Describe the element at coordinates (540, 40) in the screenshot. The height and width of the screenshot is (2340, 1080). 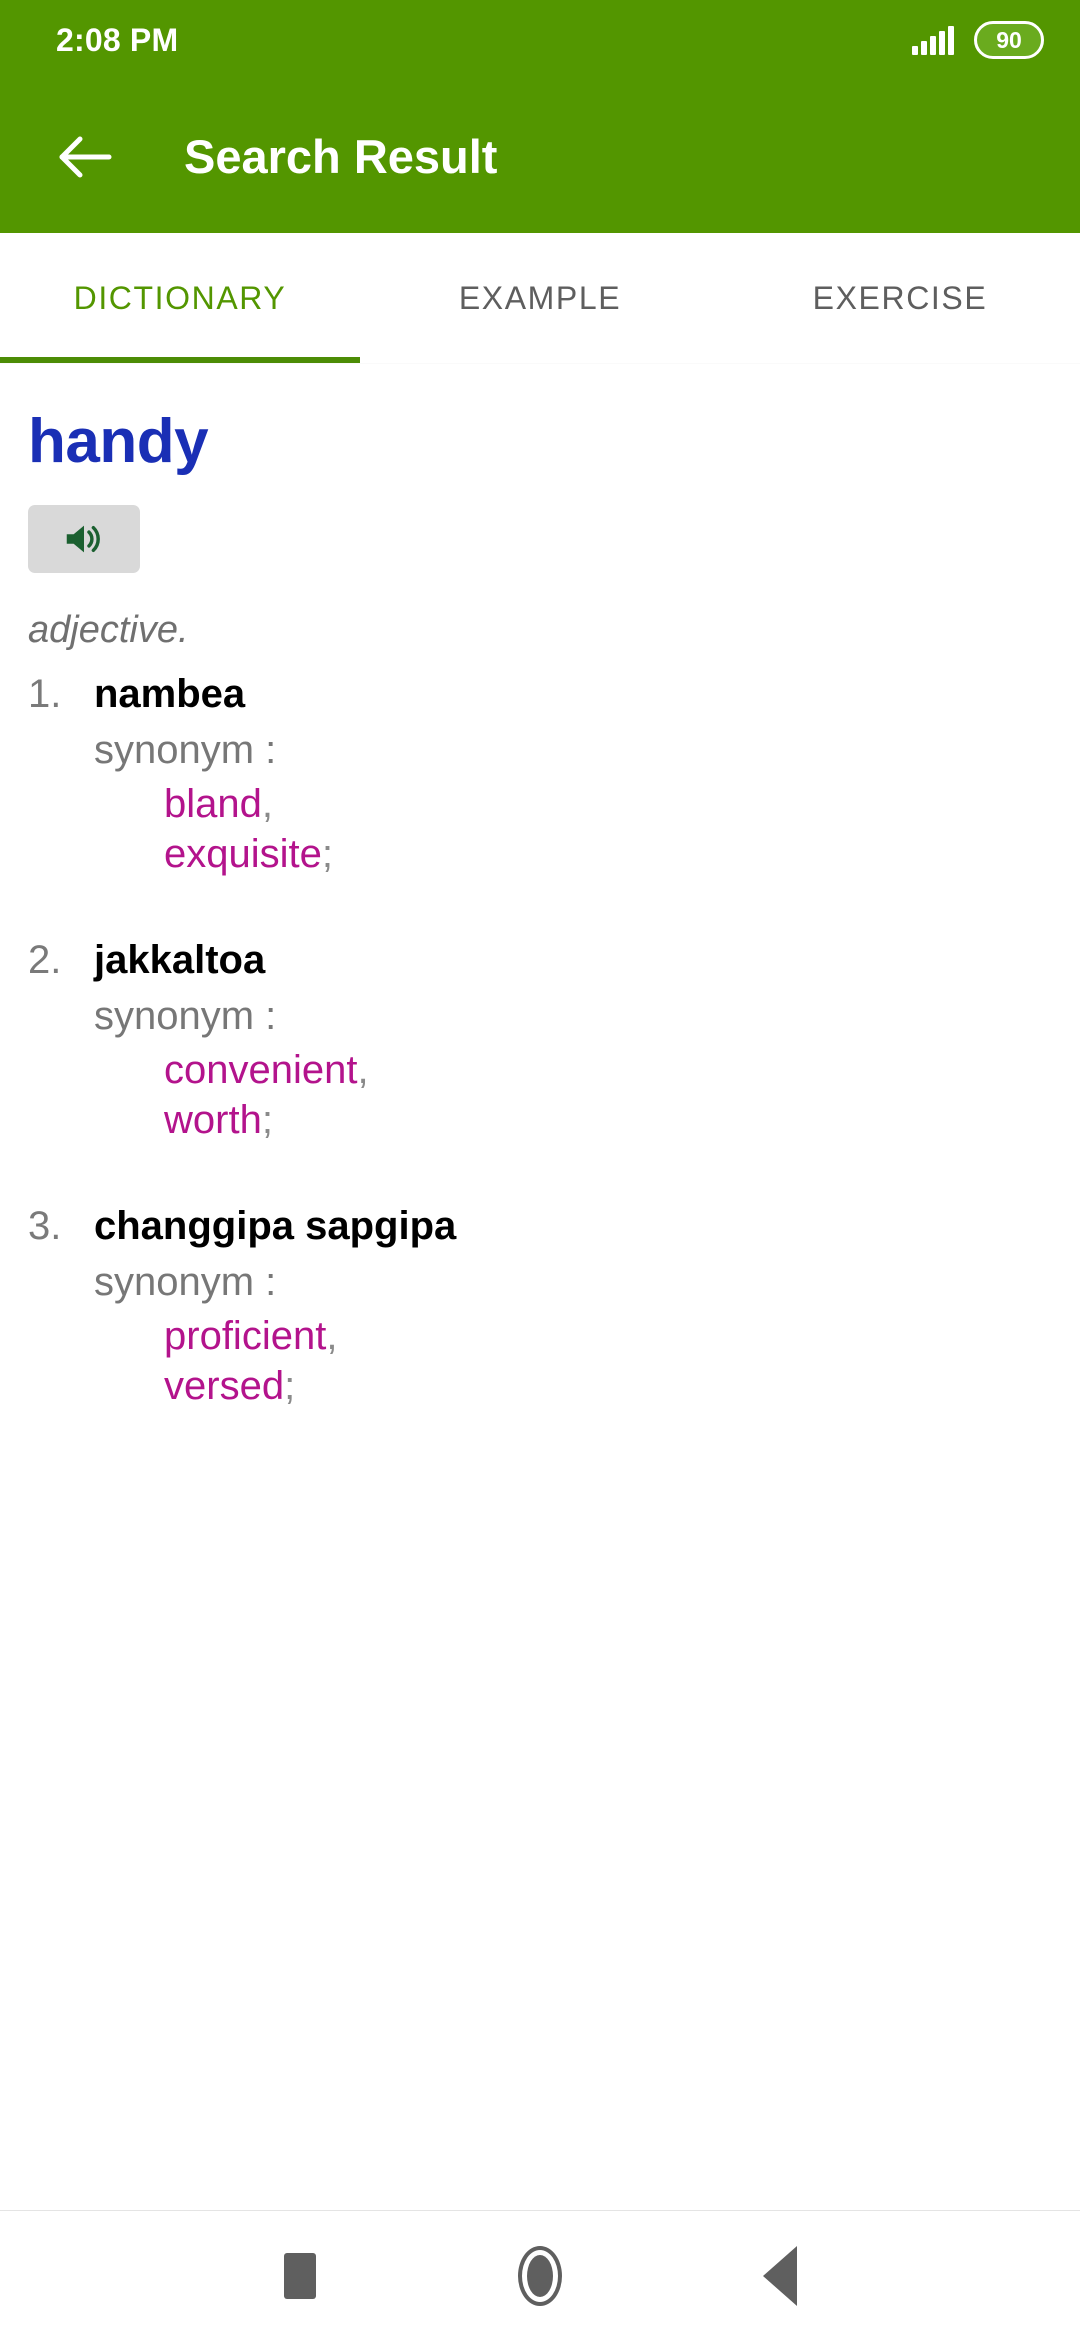
I see `status-bar: 2:08 PM 90` at that location.